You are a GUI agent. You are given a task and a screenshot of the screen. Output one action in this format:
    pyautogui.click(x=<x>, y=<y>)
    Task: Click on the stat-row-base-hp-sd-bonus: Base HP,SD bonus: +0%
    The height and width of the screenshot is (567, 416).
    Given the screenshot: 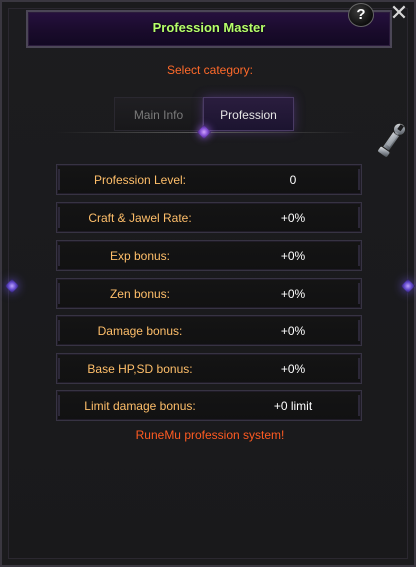 What is the action you would take?
    pyautogui.click(x=209, y=368)
    